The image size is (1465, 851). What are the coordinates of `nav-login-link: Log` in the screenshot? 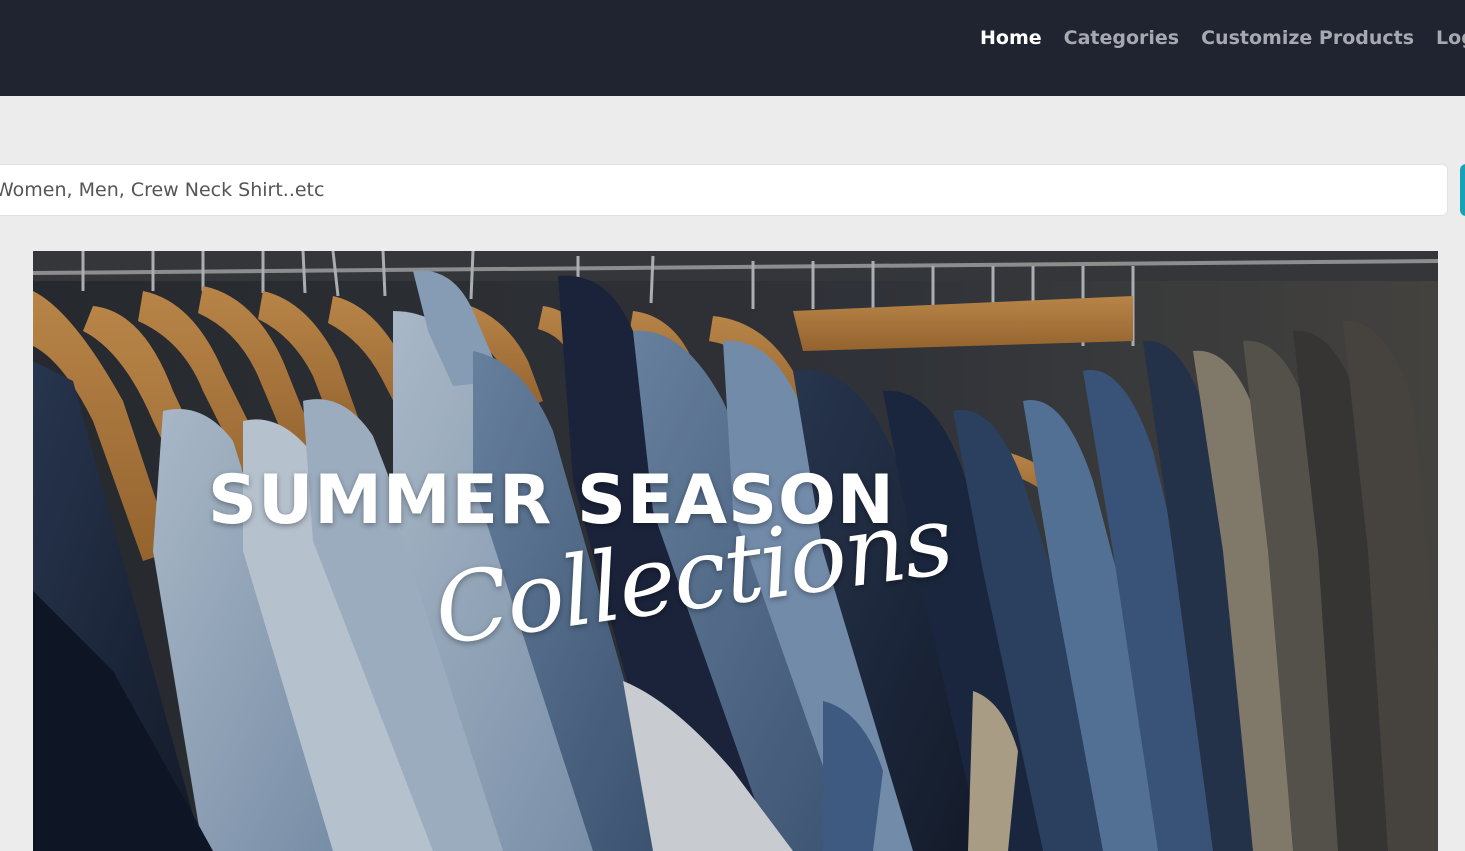 It's located at (1450, 38).